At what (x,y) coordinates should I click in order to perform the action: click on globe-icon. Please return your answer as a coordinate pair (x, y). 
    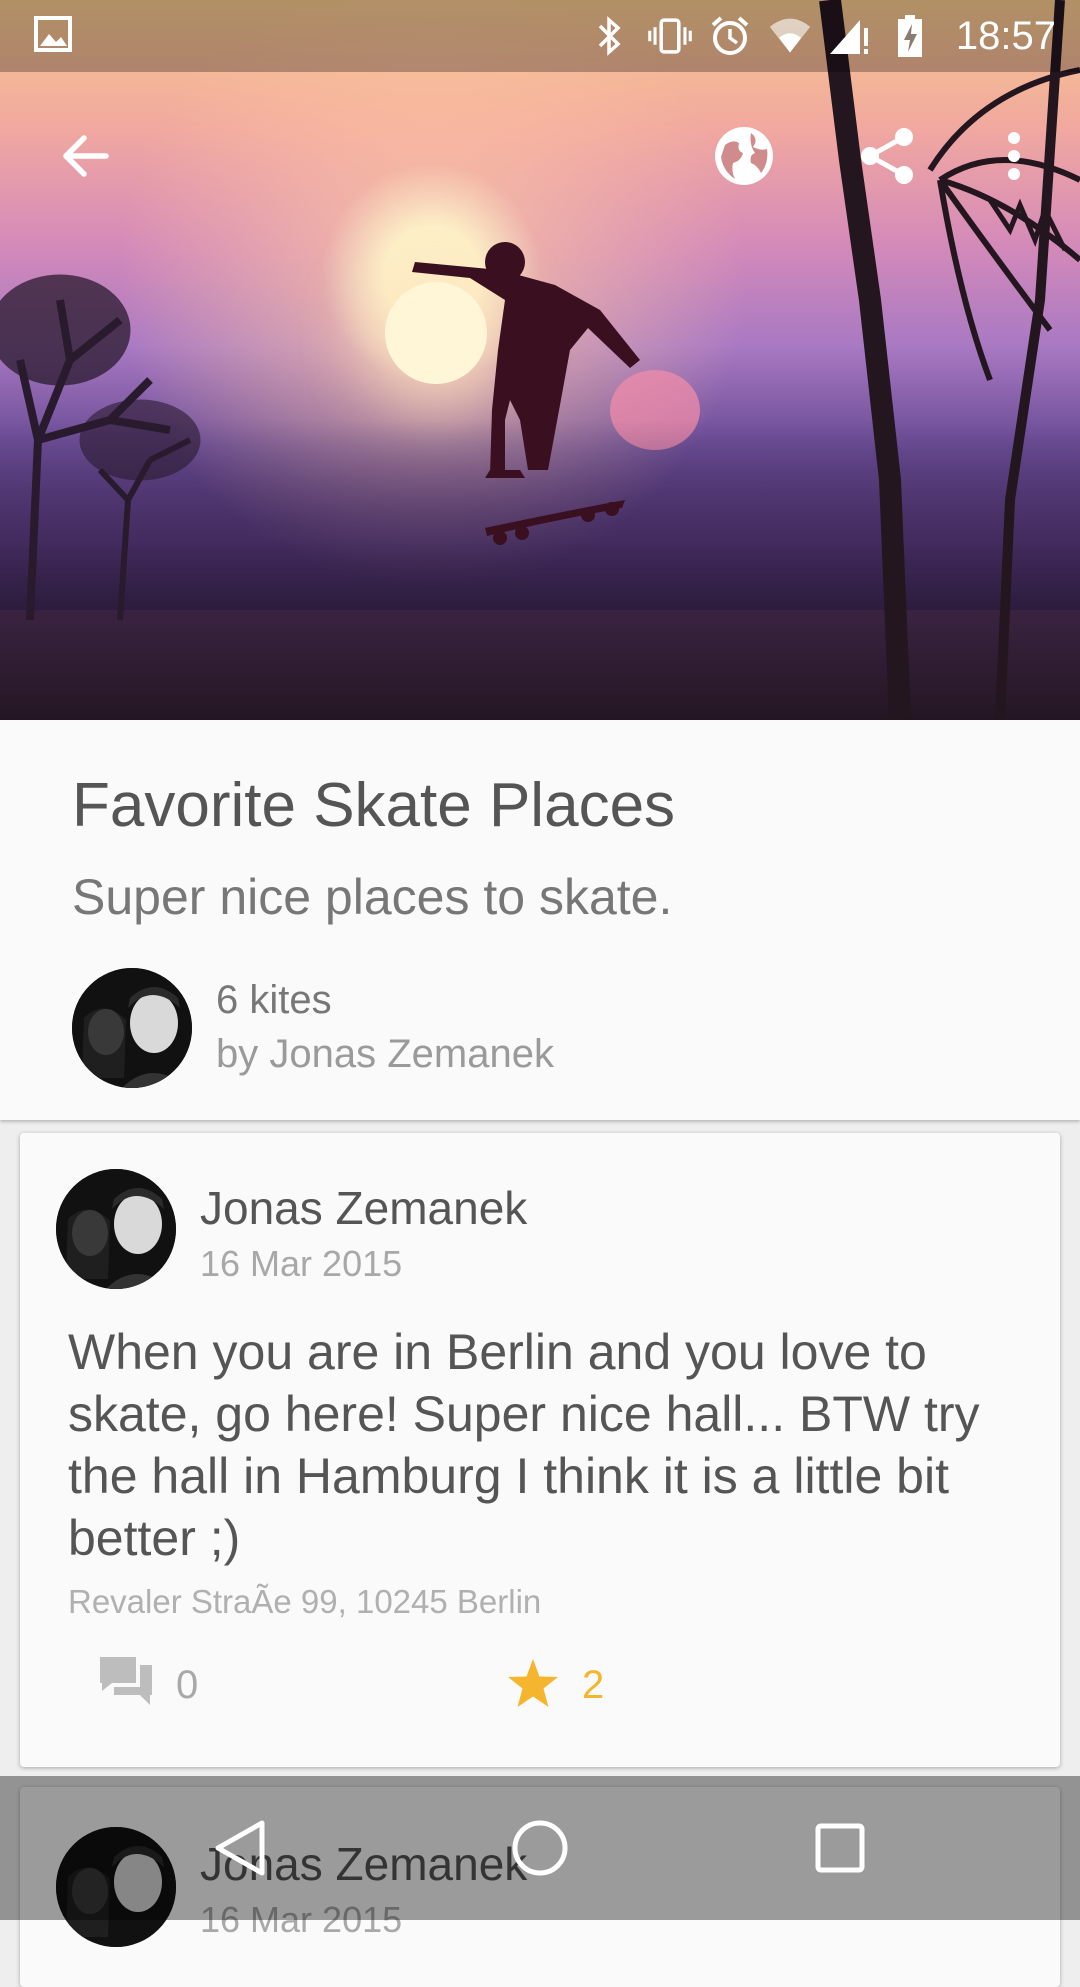
    Looking at the image, I should click on (744, 156).